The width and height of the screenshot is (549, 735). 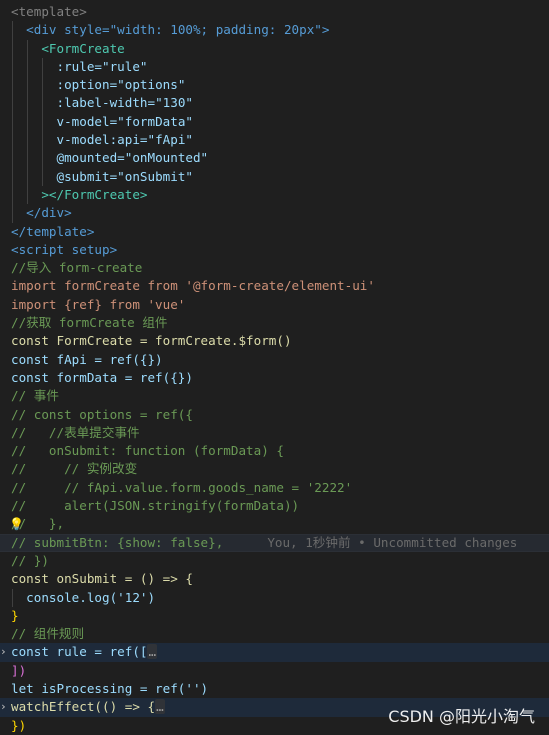 I want to click on line-text: const FormCreate = formCreate.$form(), so click(x=151, y=341).